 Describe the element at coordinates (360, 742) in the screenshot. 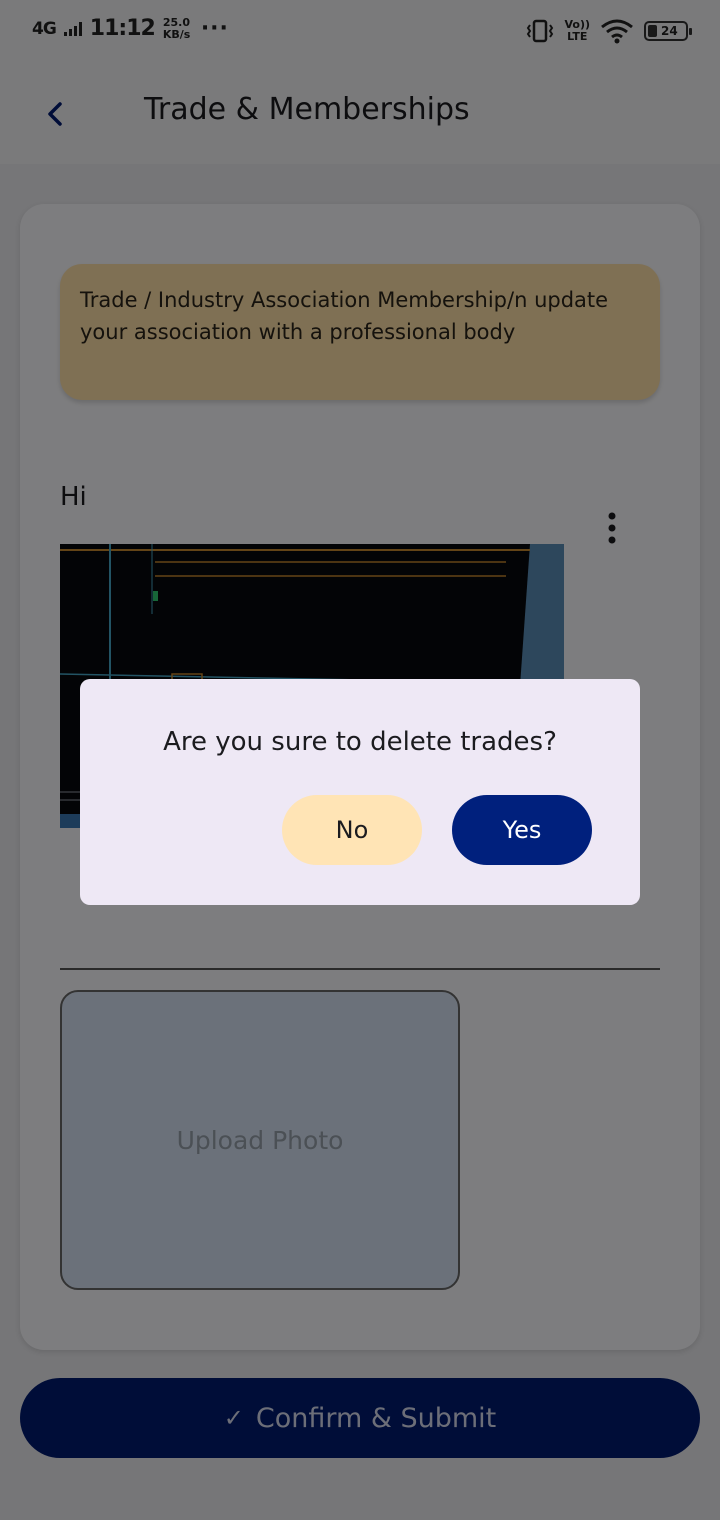

I see `dialog-message: Are you sure to delete trades?` at that location.